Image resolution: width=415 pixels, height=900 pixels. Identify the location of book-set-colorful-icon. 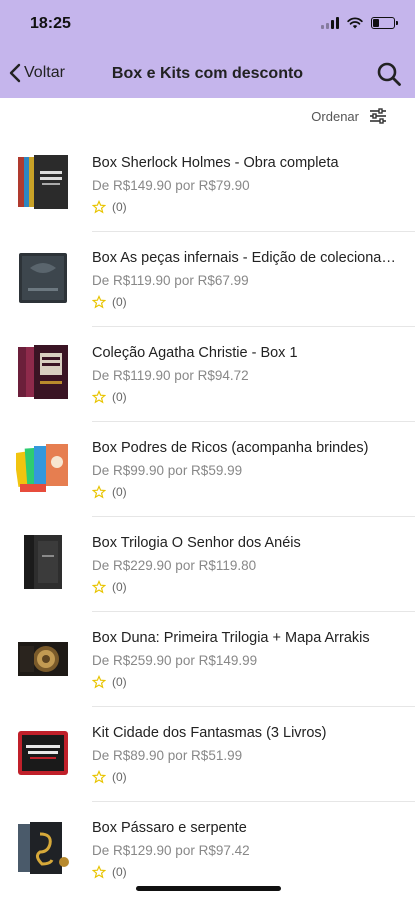
(41, 467).